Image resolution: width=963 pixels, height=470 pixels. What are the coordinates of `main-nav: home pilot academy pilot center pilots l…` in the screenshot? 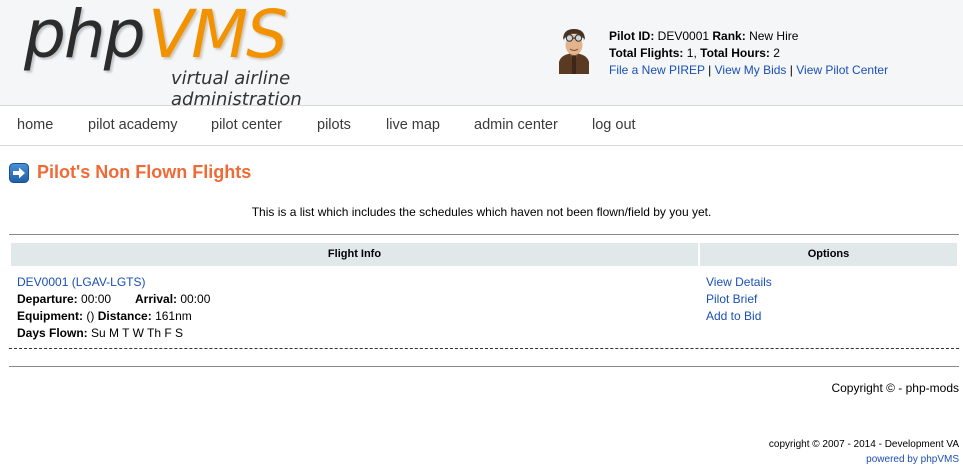 It's located at (481, 126).